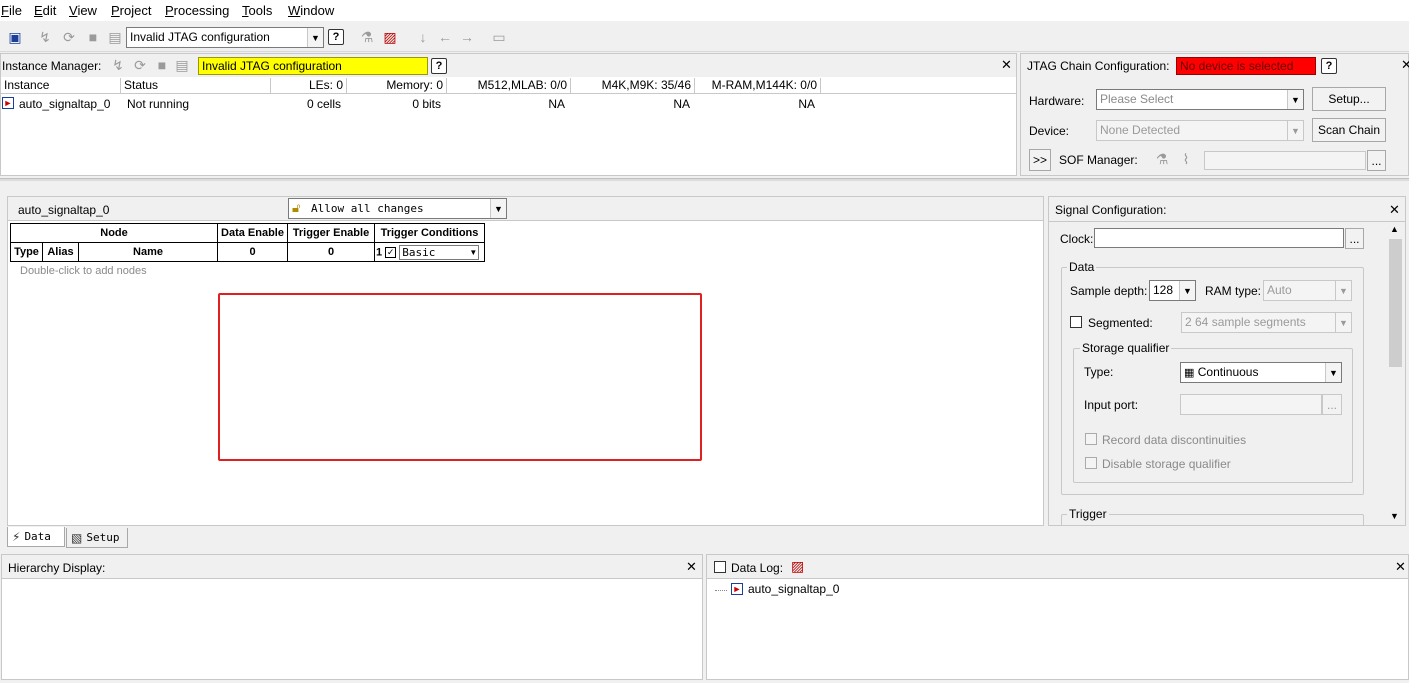  I want to click on input-port-field, so click(1251, 404).